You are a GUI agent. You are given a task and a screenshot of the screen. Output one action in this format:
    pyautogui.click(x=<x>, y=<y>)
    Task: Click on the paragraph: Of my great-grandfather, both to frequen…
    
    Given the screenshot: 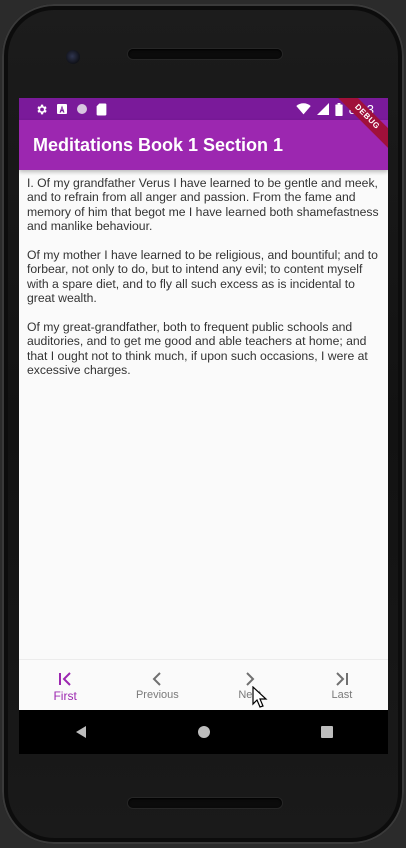 What is the action you would take?
    pyautogui.click(x=197, y=349)
    